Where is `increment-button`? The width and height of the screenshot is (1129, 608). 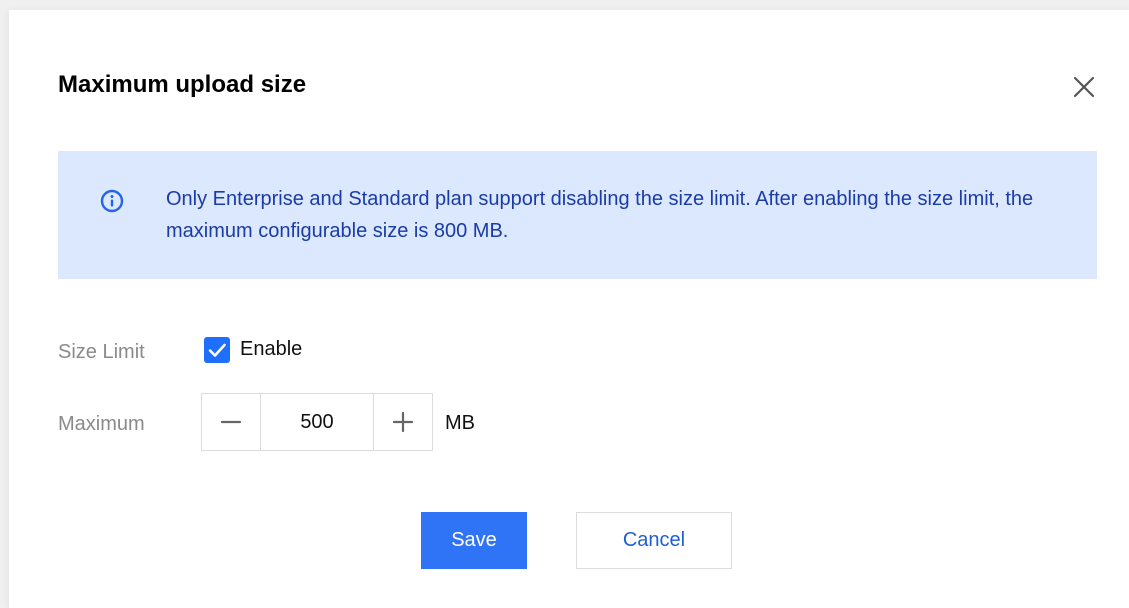
increment-button is located at coordinates (403, 422).